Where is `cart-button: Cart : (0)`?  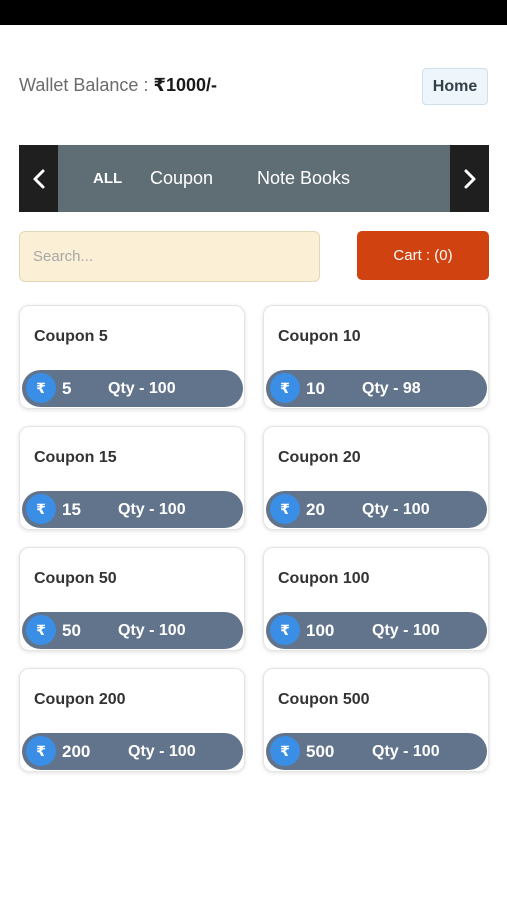
cart-button: Cart : (0) is located at coordinates (423, 255).